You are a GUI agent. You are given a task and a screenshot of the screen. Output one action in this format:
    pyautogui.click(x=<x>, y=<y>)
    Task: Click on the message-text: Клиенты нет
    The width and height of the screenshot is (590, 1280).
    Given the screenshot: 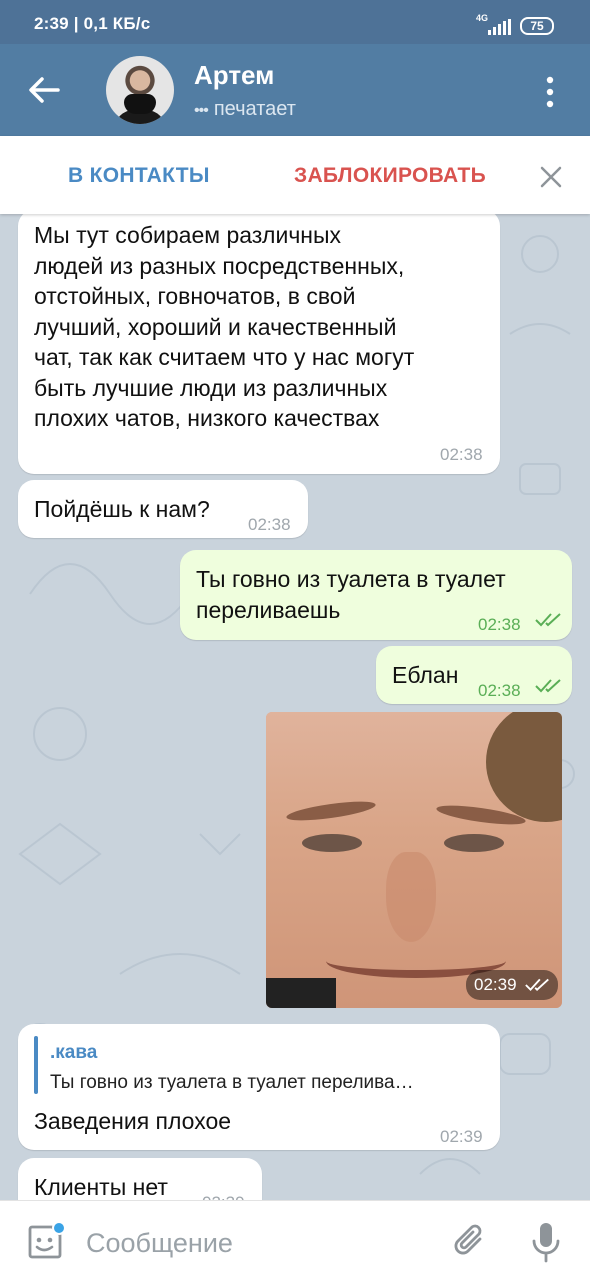 What is the action you would take?
    pyautogui.click(x=101, y=1187)
    